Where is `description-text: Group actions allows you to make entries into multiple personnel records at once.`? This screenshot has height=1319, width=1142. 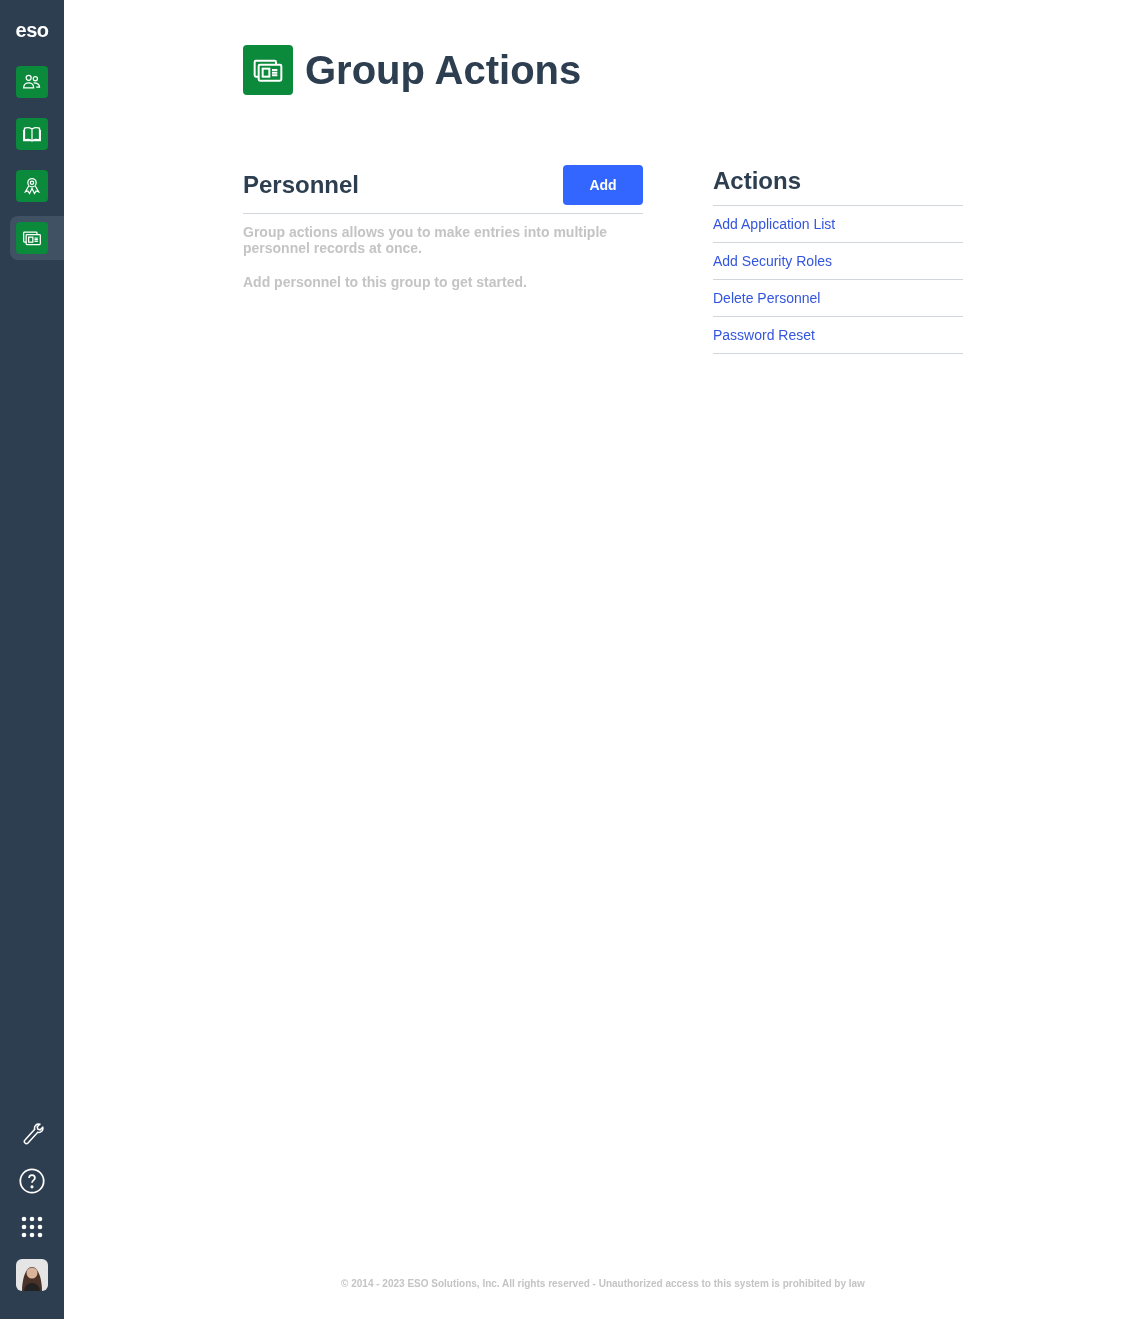
description-text: Group actions allows you to make entries into multiple personnel records at once. is located at coordinates (426, 240).